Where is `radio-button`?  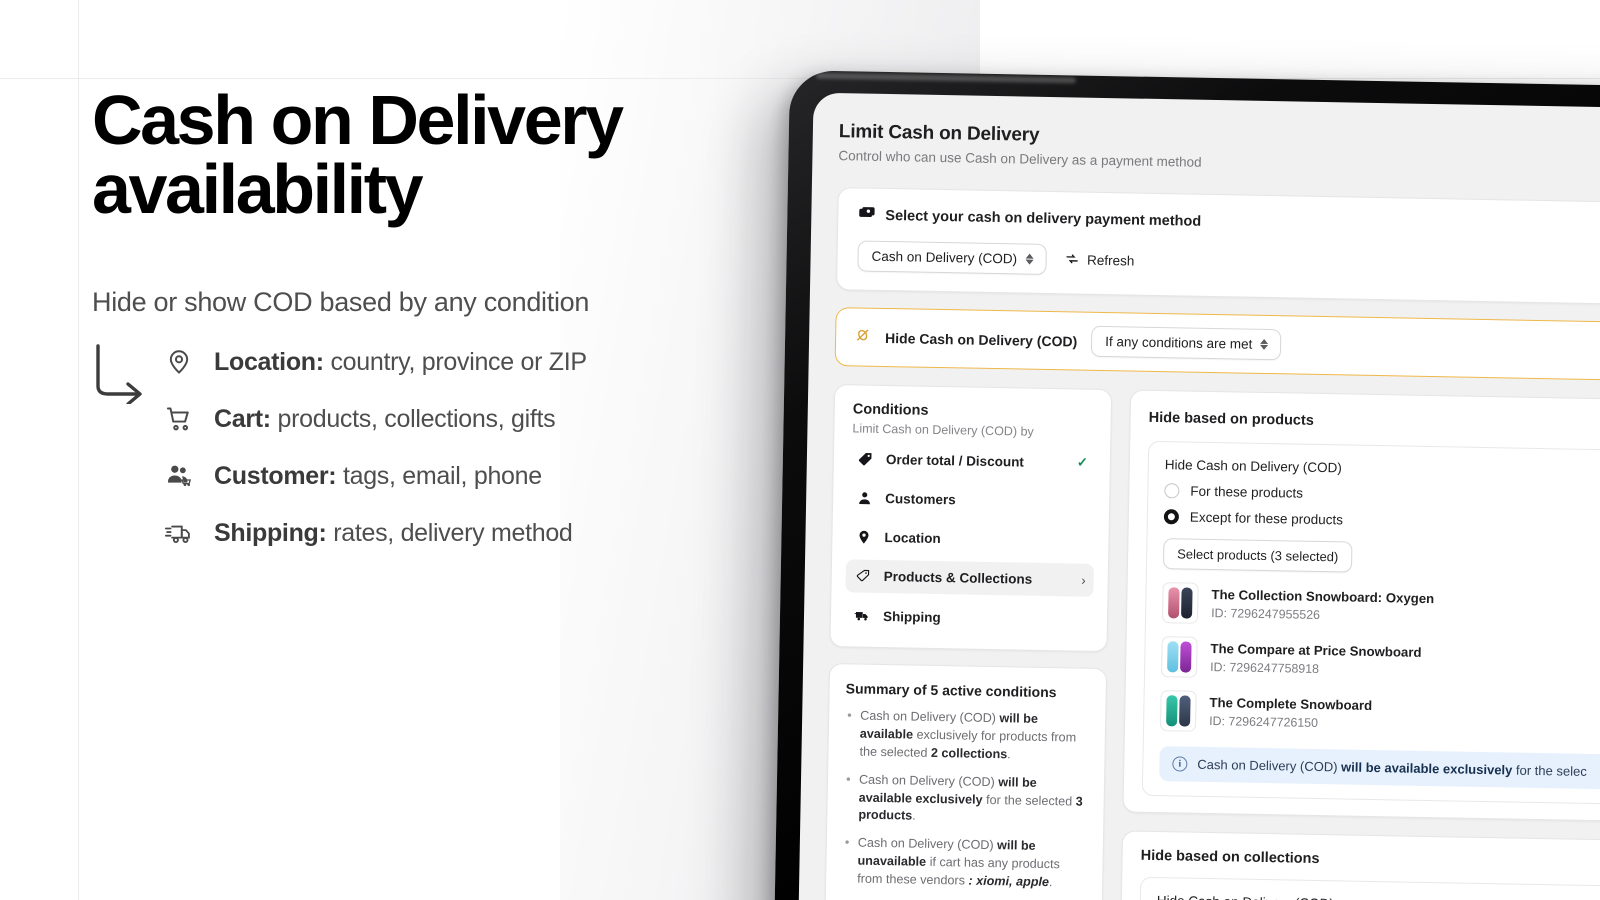
radio-button is located at coordinates (1172, 491).